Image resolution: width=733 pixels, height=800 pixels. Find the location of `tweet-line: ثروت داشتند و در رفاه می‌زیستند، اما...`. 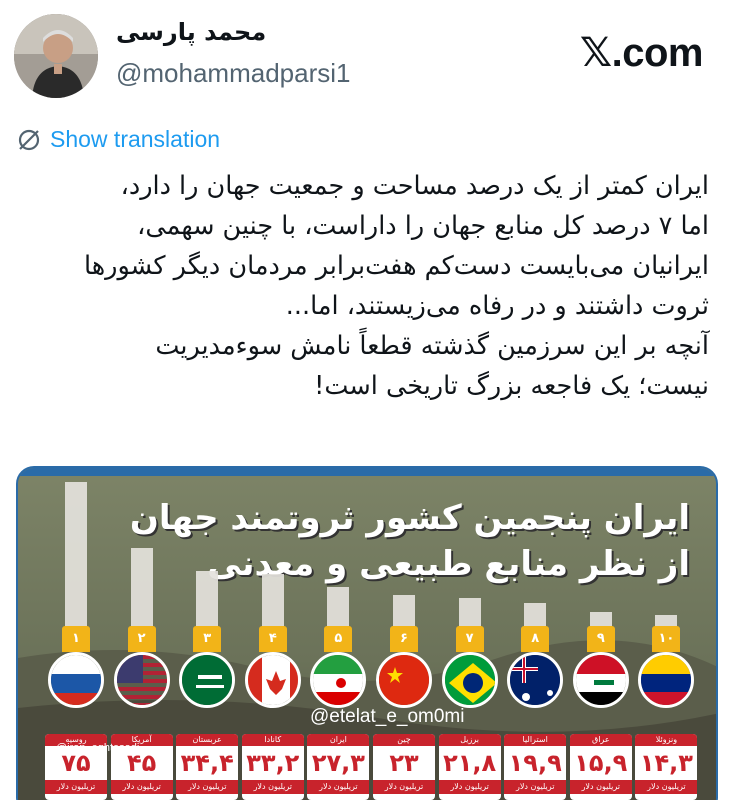

tweet-line: ثروت داشتند و در رفاه می‌زیستند، اما... is located at coordinates (497, 306).